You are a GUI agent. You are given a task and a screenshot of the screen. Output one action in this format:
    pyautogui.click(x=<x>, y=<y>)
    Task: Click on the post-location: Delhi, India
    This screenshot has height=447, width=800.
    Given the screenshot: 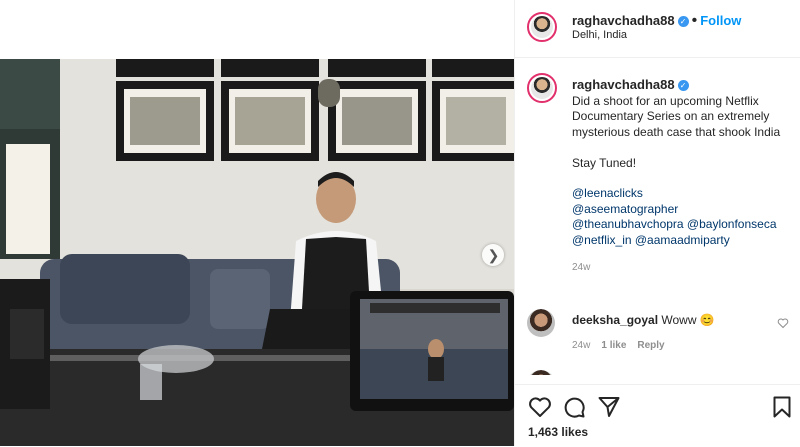 What is the action you would take?
    pyautogui.click(x=599, y=35)
    